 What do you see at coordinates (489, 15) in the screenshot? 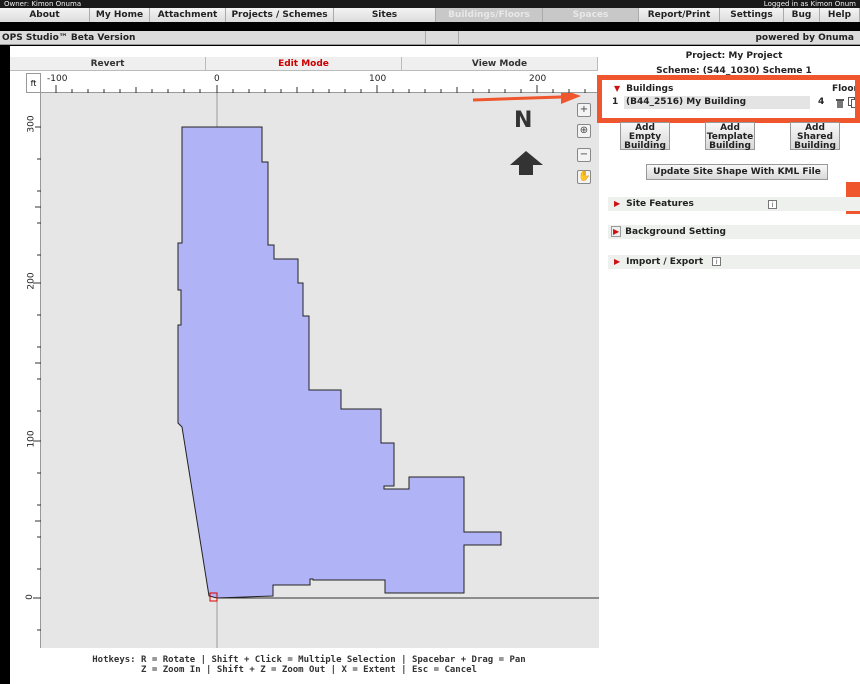
I see `menu-buildings-floors: Buildings/Floors` at bounding box center [489, 15].